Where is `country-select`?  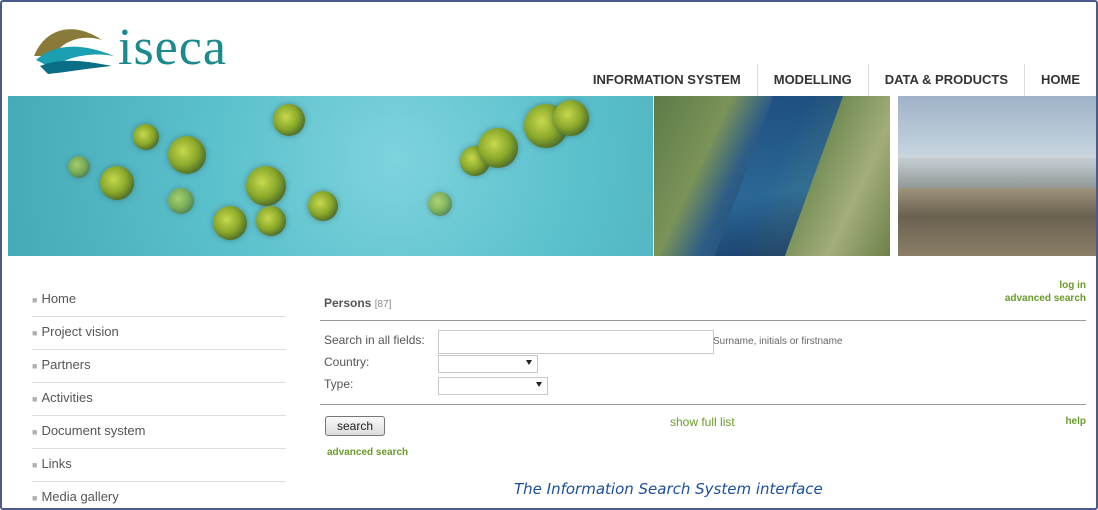
country-select is located at coordinates (488, 364).